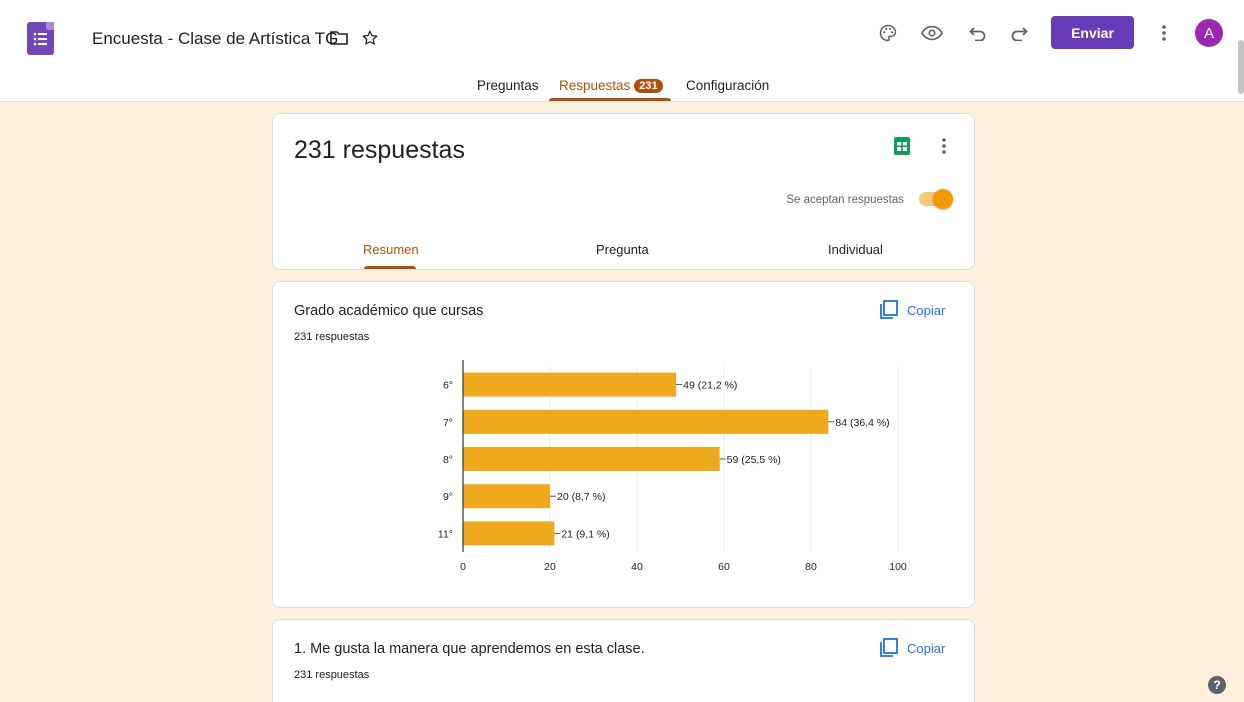  I want to click on tab-configuracion: Configuración, so click(727, 85).